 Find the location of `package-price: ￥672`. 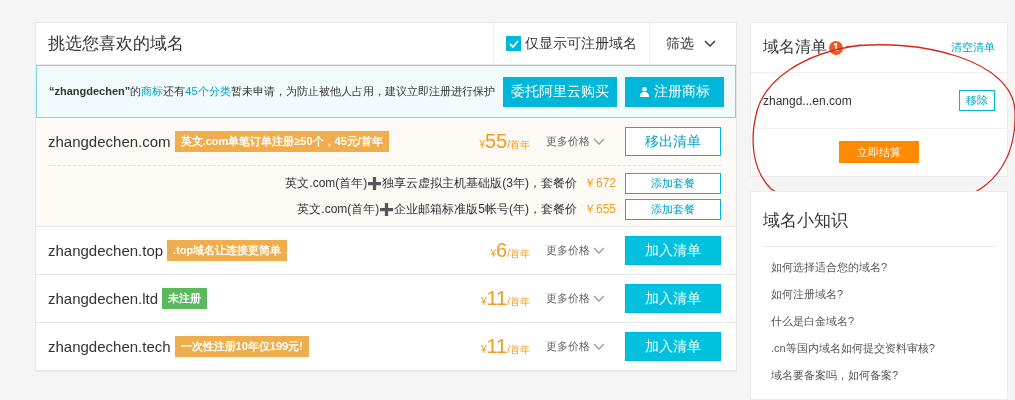

package-price: ￥672 is located at coordinates (599, 183).